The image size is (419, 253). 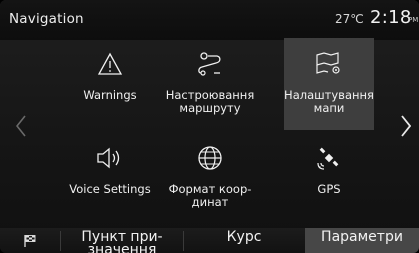 I want to click on tile-warnings: Warnings, so click(x=110, y=84).